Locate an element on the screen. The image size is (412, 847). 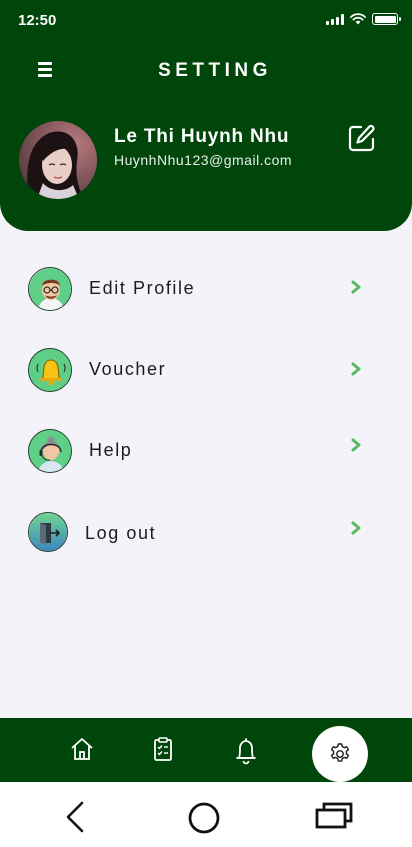
user-name: Le Thi Huynh Nhu is located at coordinates (202, 136).